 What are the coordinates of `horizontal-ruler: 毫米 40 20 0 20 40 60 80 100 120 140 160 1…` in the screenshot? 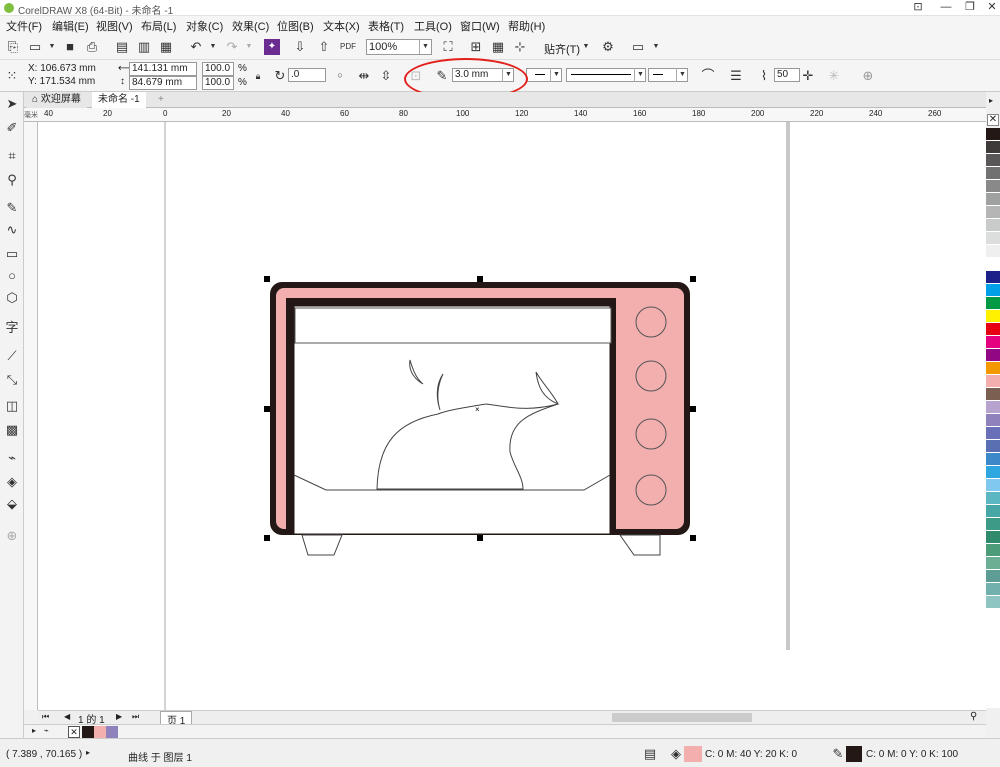 It's located at (505, 115).